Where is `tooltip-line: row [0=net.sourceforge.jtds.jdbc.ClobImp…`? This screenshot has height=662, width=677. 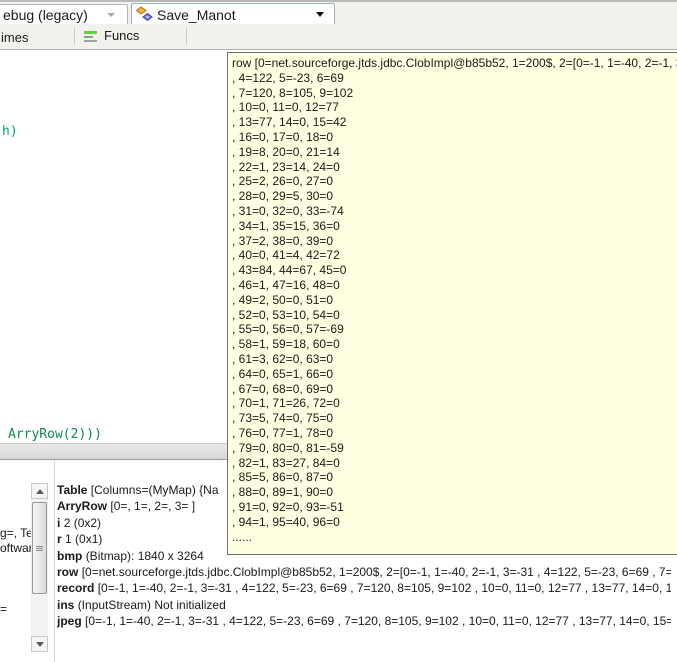 tooltip-line: row [0=net.sourceforge.jtds.jdbc.ClobImp… is located at coordinates (454, 63).